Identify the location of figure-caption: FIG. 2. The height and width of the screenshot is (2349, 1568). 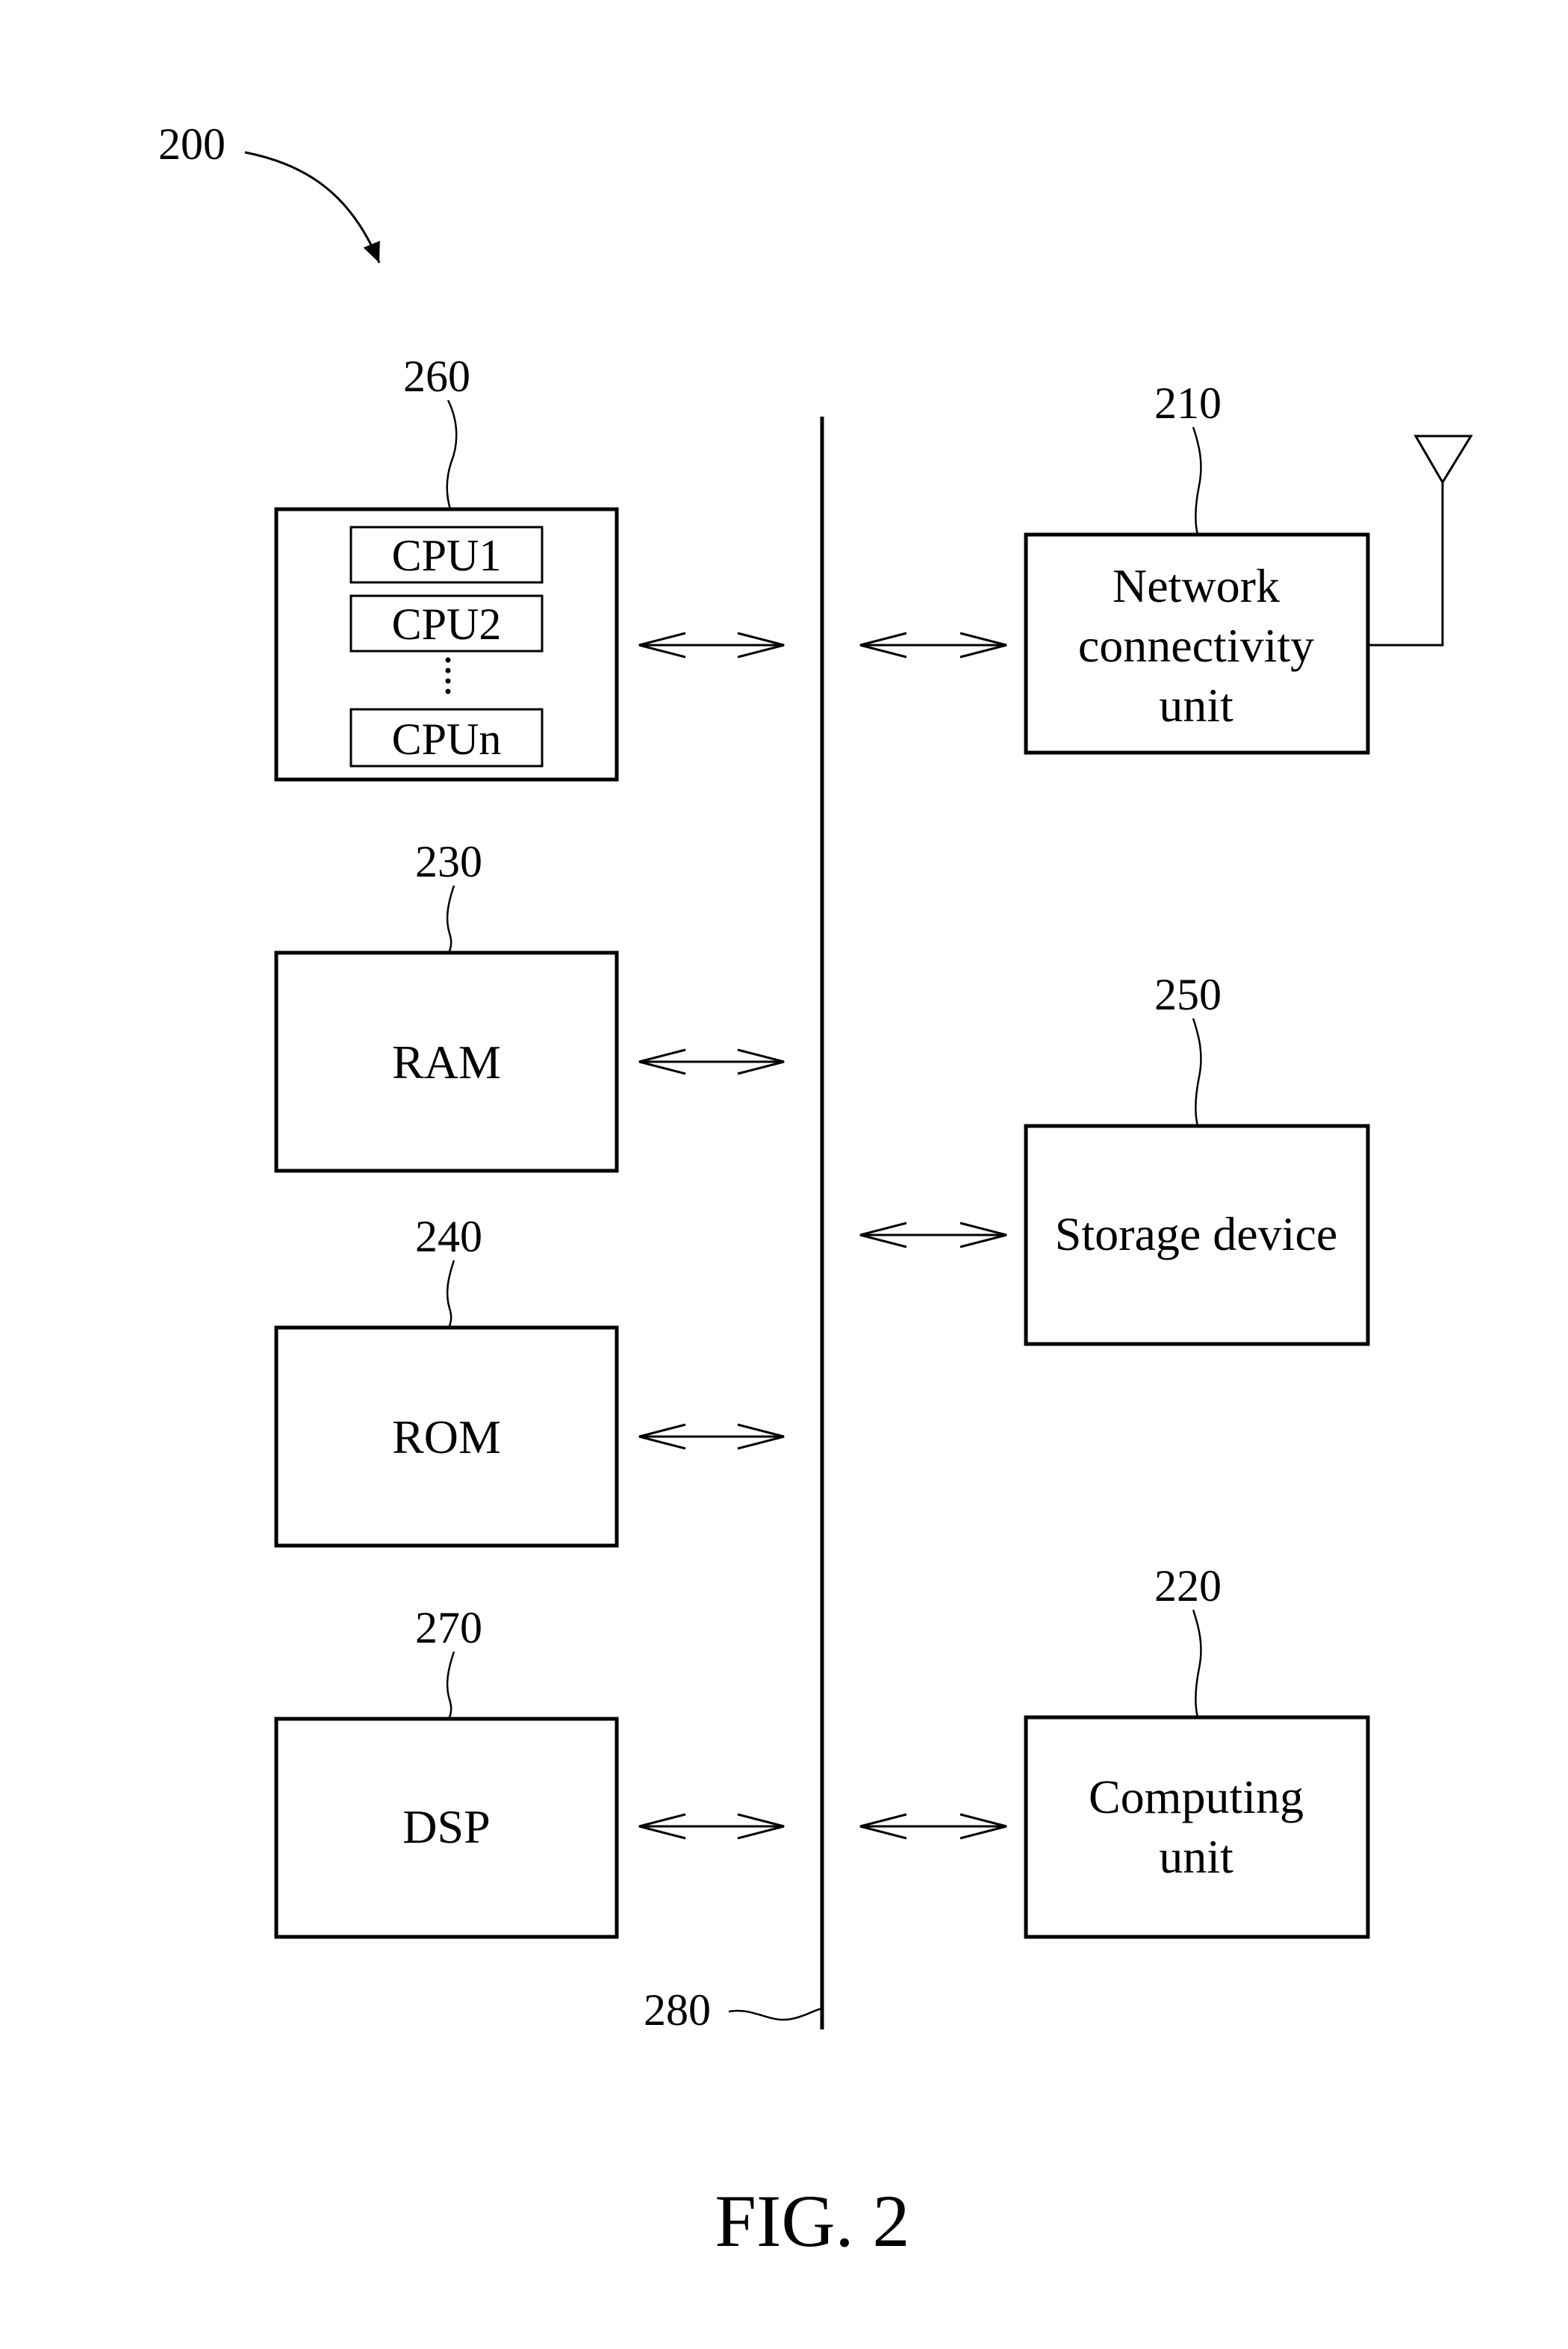
(812, 2221).